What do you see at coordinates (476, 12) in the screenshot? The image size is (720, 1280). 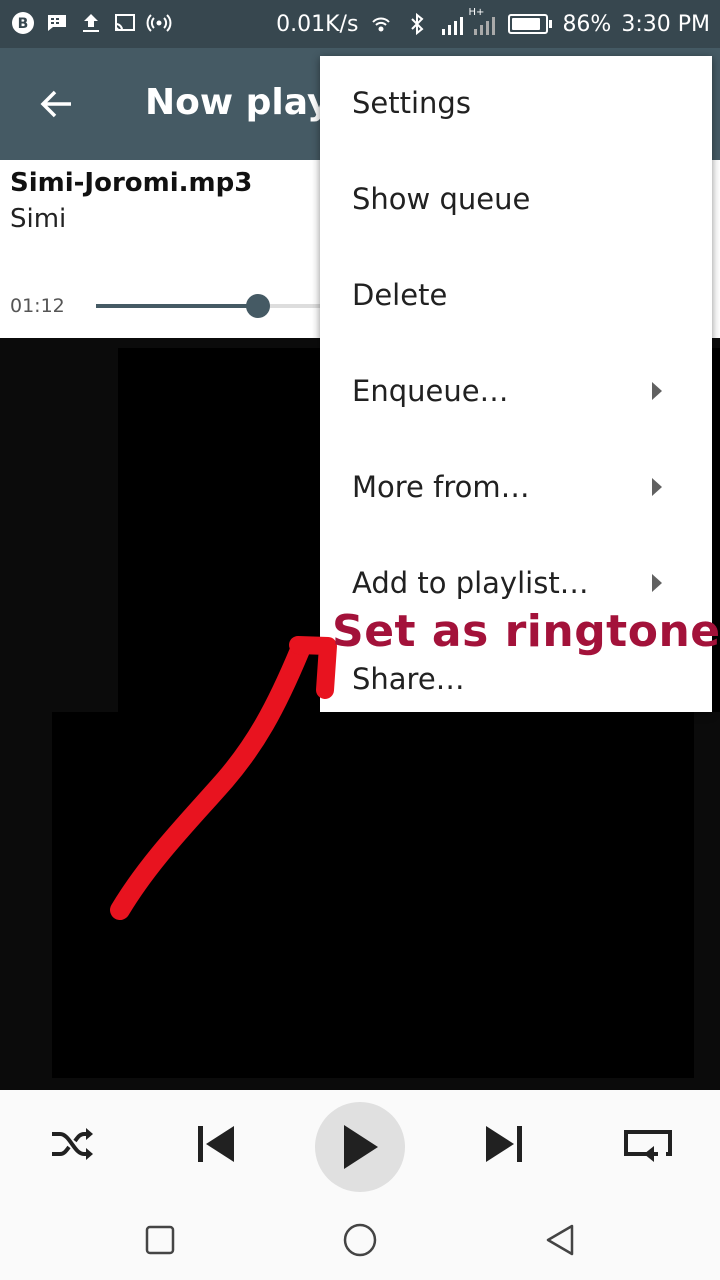 I see `network-type: H+` at bounding box center [476, 12].